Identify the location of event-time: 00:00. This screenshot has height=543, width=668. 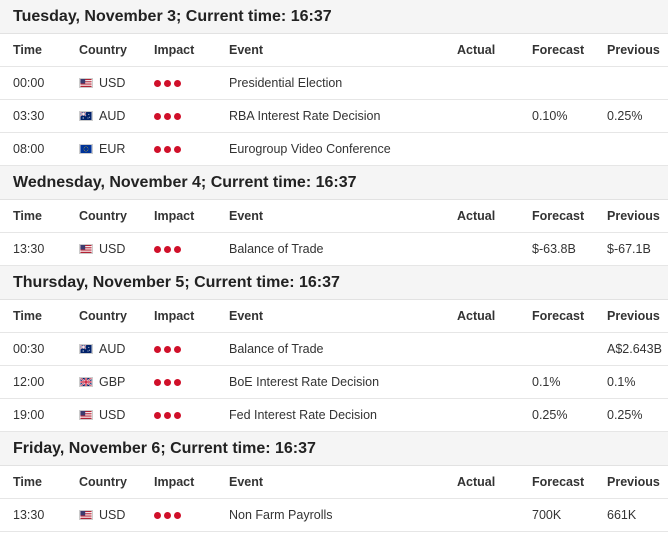
(29, 83).